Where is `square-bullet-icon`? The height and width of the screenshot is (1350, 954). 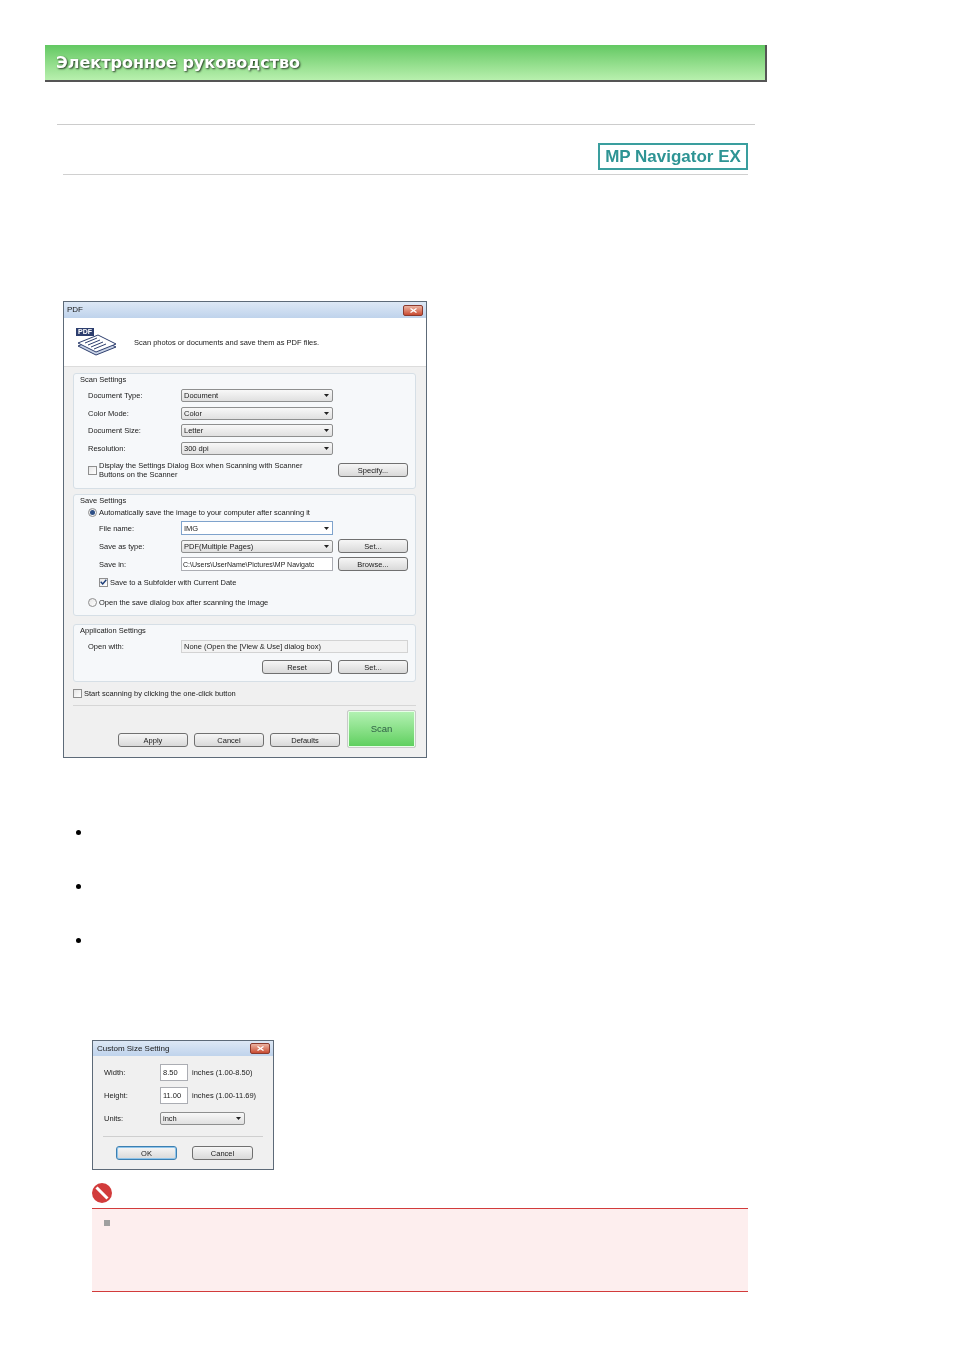
square-bullet-icon is located at coordinates (107, 1223).